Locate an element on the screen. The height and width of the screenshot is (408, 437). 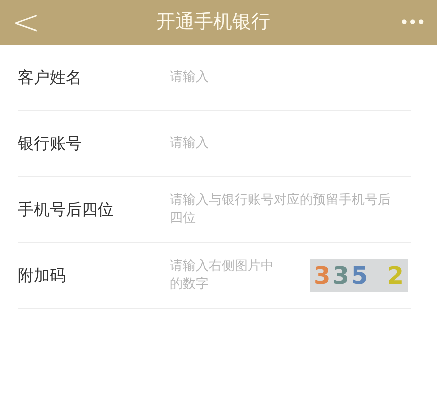
back-button: < is located at coordinates (27, 23).